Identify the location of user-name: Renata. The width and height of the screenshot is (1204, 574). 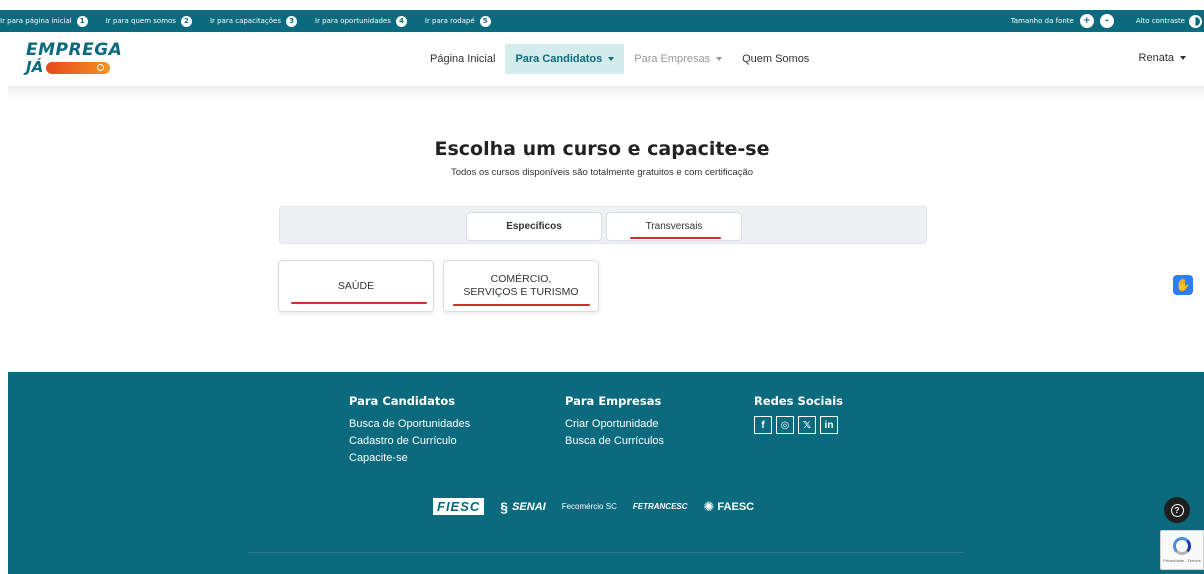
(1156, 58).